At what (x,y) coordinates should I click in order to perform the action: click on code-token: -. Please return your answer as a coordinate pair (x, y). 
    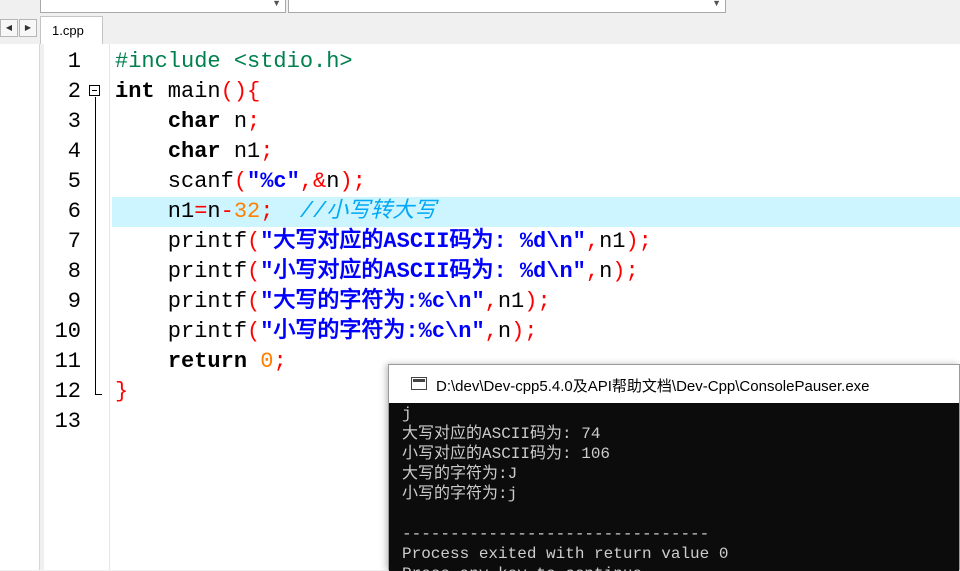
    Looking at the image, I should click on (227, 211).